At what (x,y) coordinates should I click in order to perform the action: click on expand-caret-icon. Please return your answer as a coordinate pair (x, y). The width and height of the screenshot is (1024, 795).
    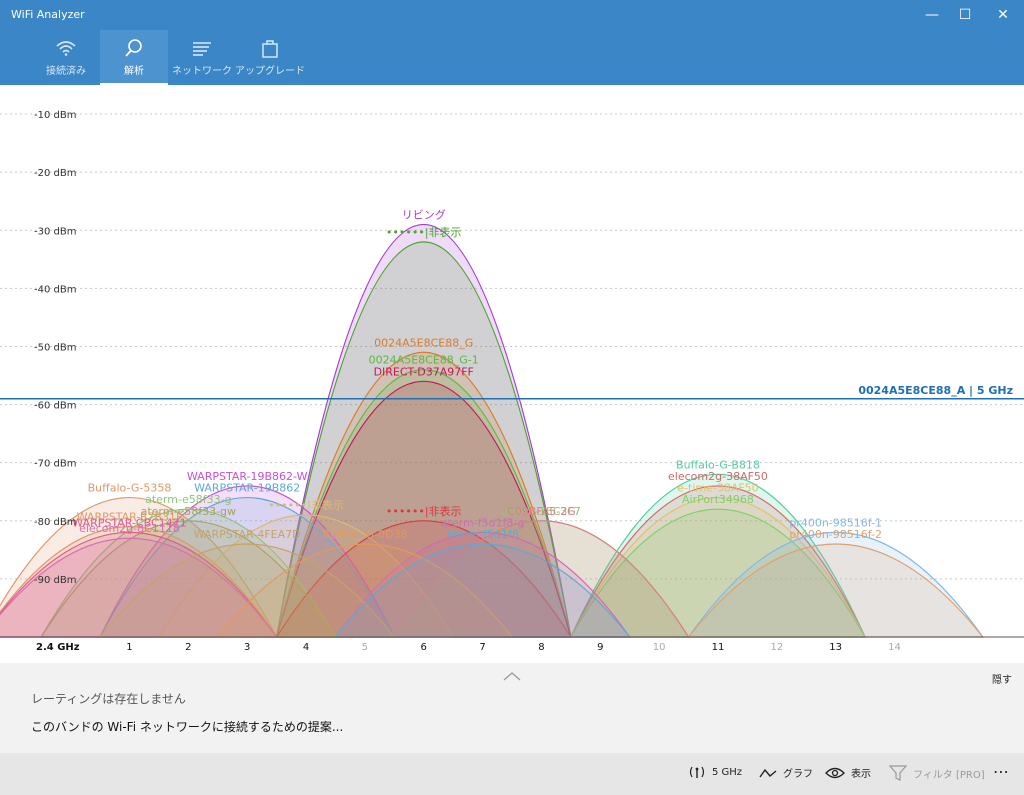
    Looking at the image, I should click on (512, 676).